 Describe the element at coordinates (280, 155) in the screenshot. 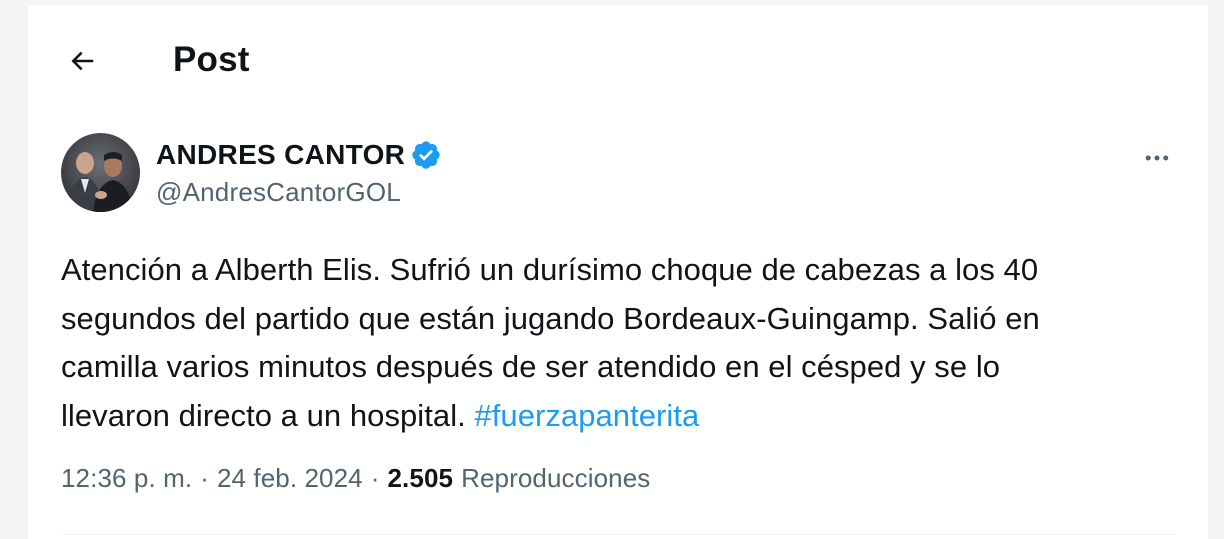

I see `author-display-name: ANDRES CANTOR` at that location.